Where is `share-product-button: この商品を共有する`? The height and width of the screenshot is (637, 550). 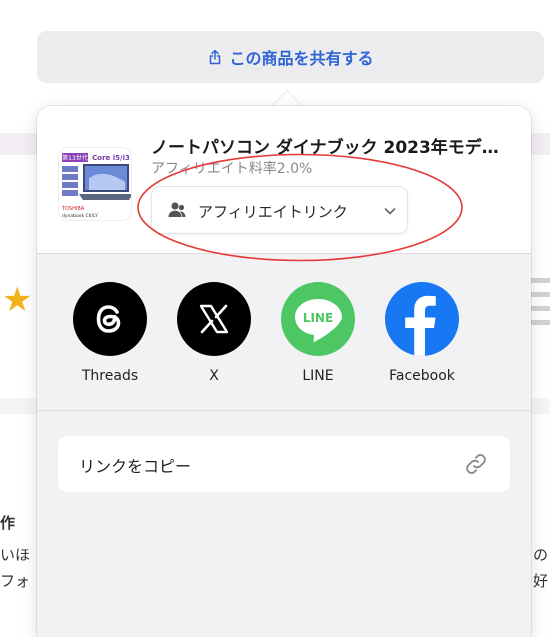
share-product-button: この商品を共有する is located at coordinates (290, 57).